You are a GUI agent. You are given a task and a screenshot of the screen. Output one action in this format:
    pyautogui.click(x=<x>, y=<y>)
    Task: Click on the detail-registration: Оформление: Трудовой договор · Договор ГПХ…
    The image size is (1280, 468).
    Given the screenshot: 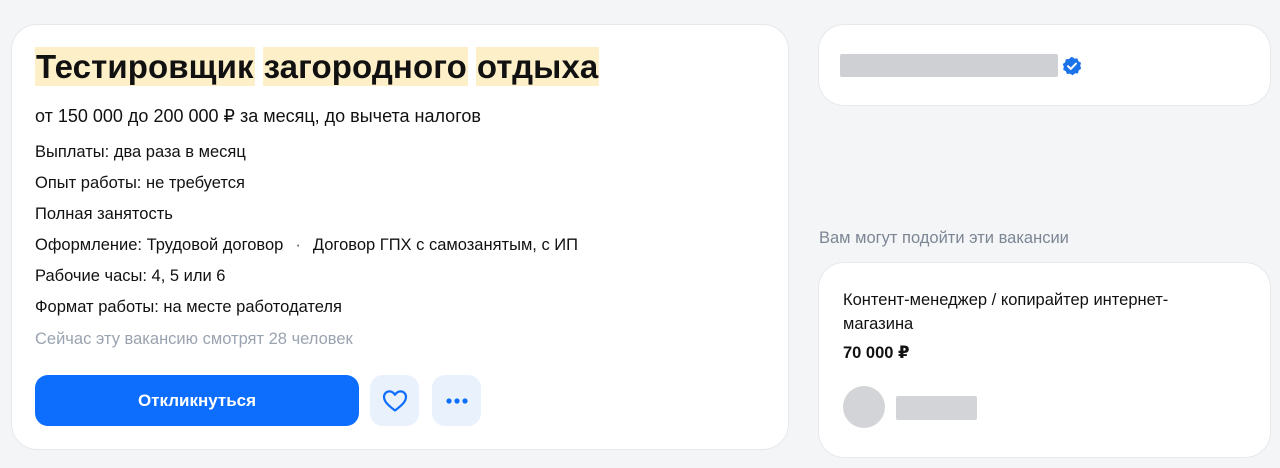 What is the action you would take?
    pyautogui.click(x=306, y=245)
    